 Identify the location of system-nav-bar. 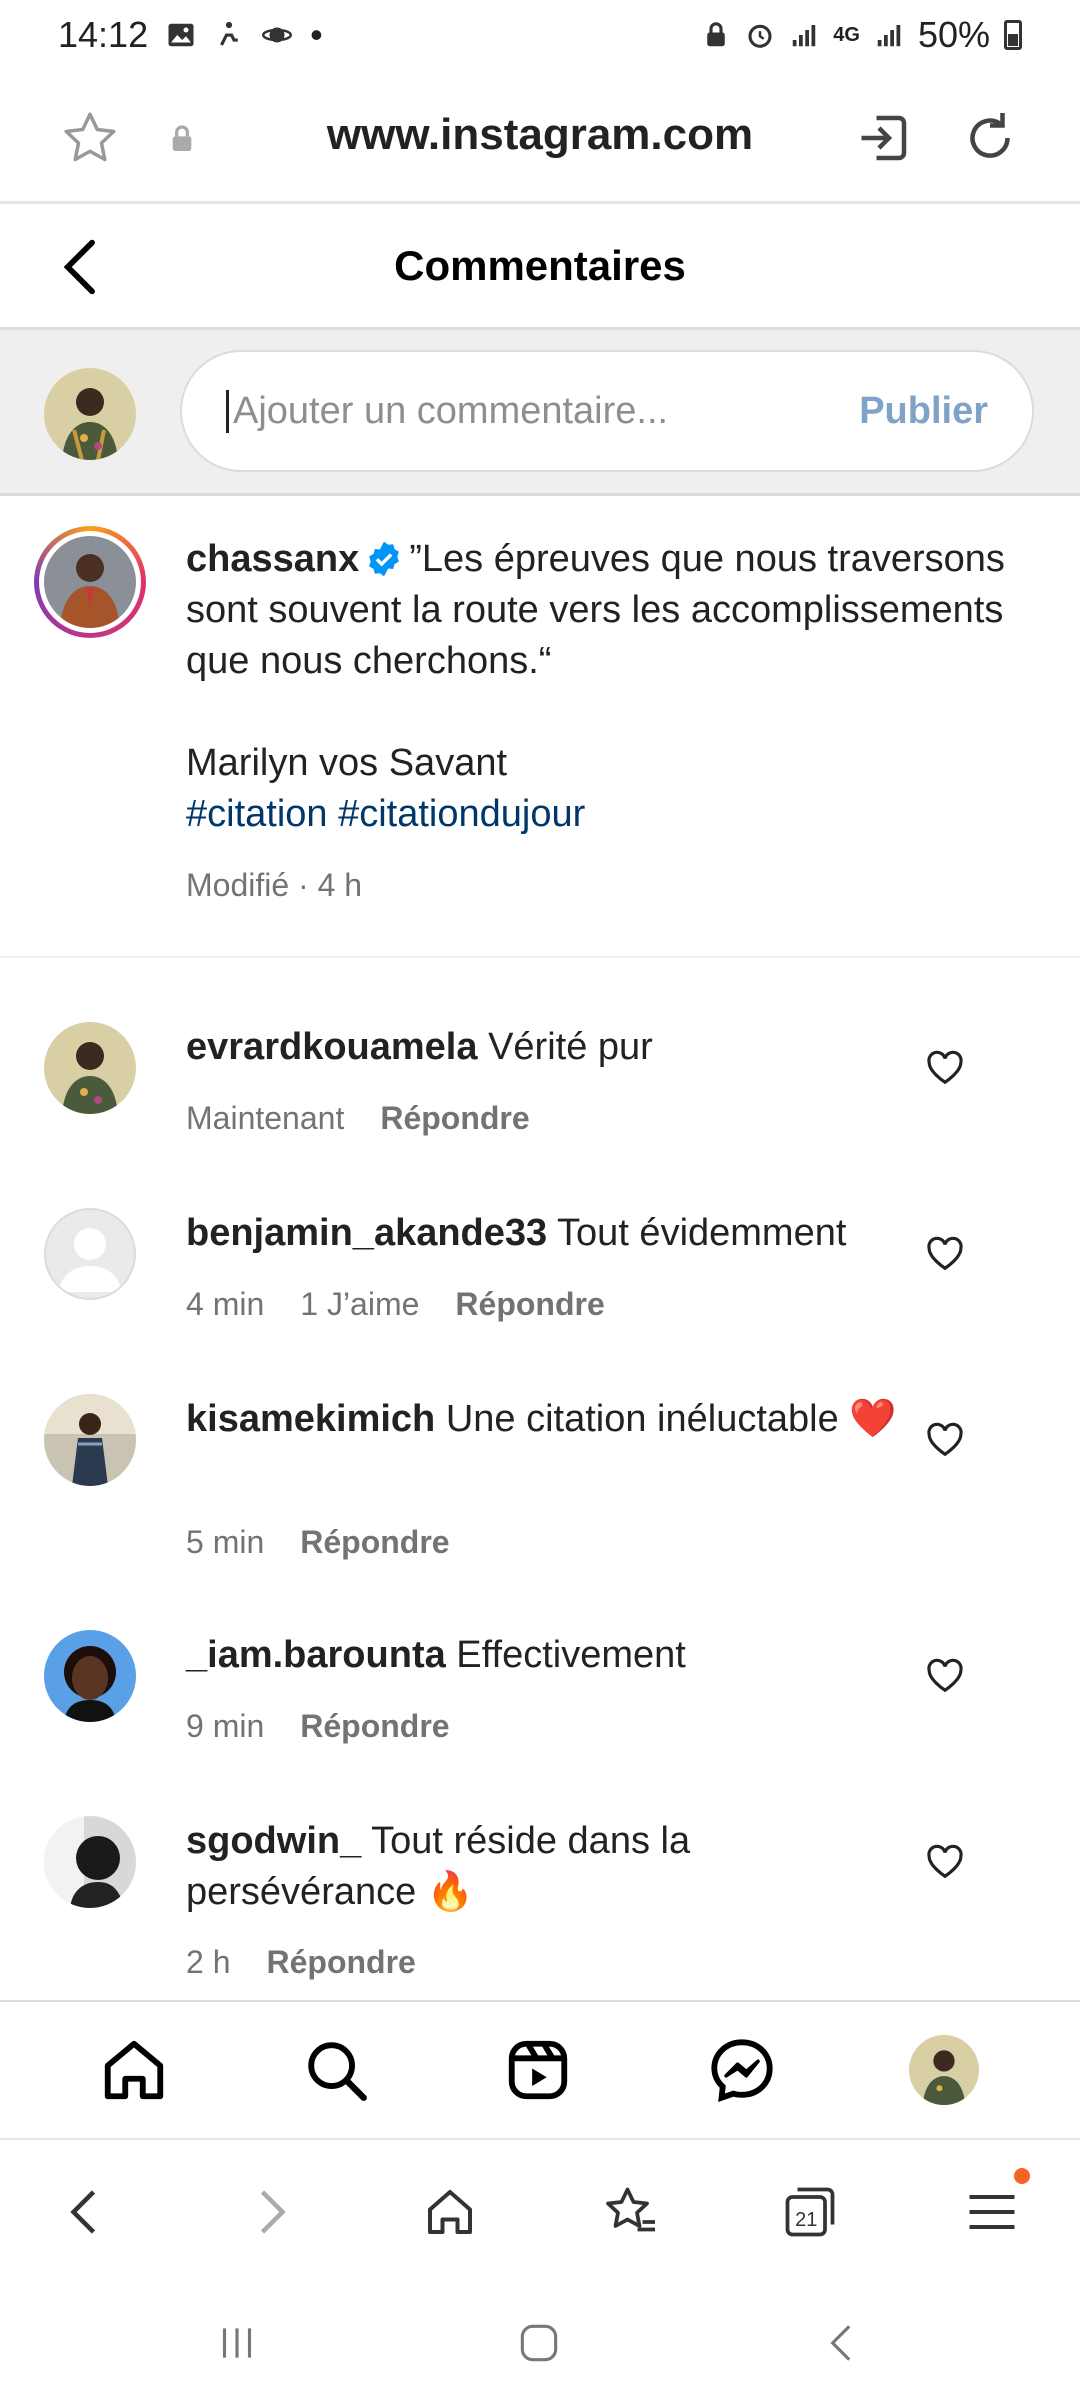
(540, 2343).